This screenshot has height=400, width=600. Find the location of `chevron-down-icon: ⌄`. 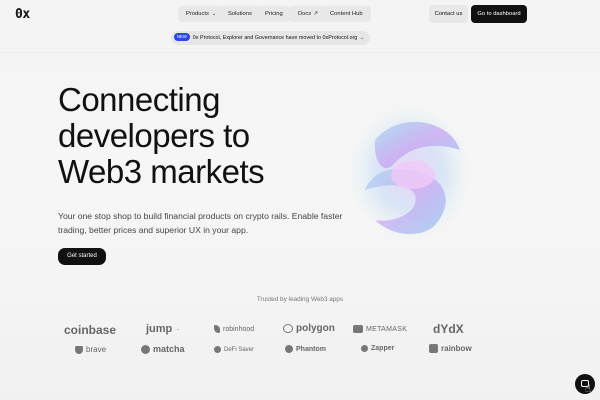

chevron-down-icon: ⌄ is located at coordinates (214, 14).